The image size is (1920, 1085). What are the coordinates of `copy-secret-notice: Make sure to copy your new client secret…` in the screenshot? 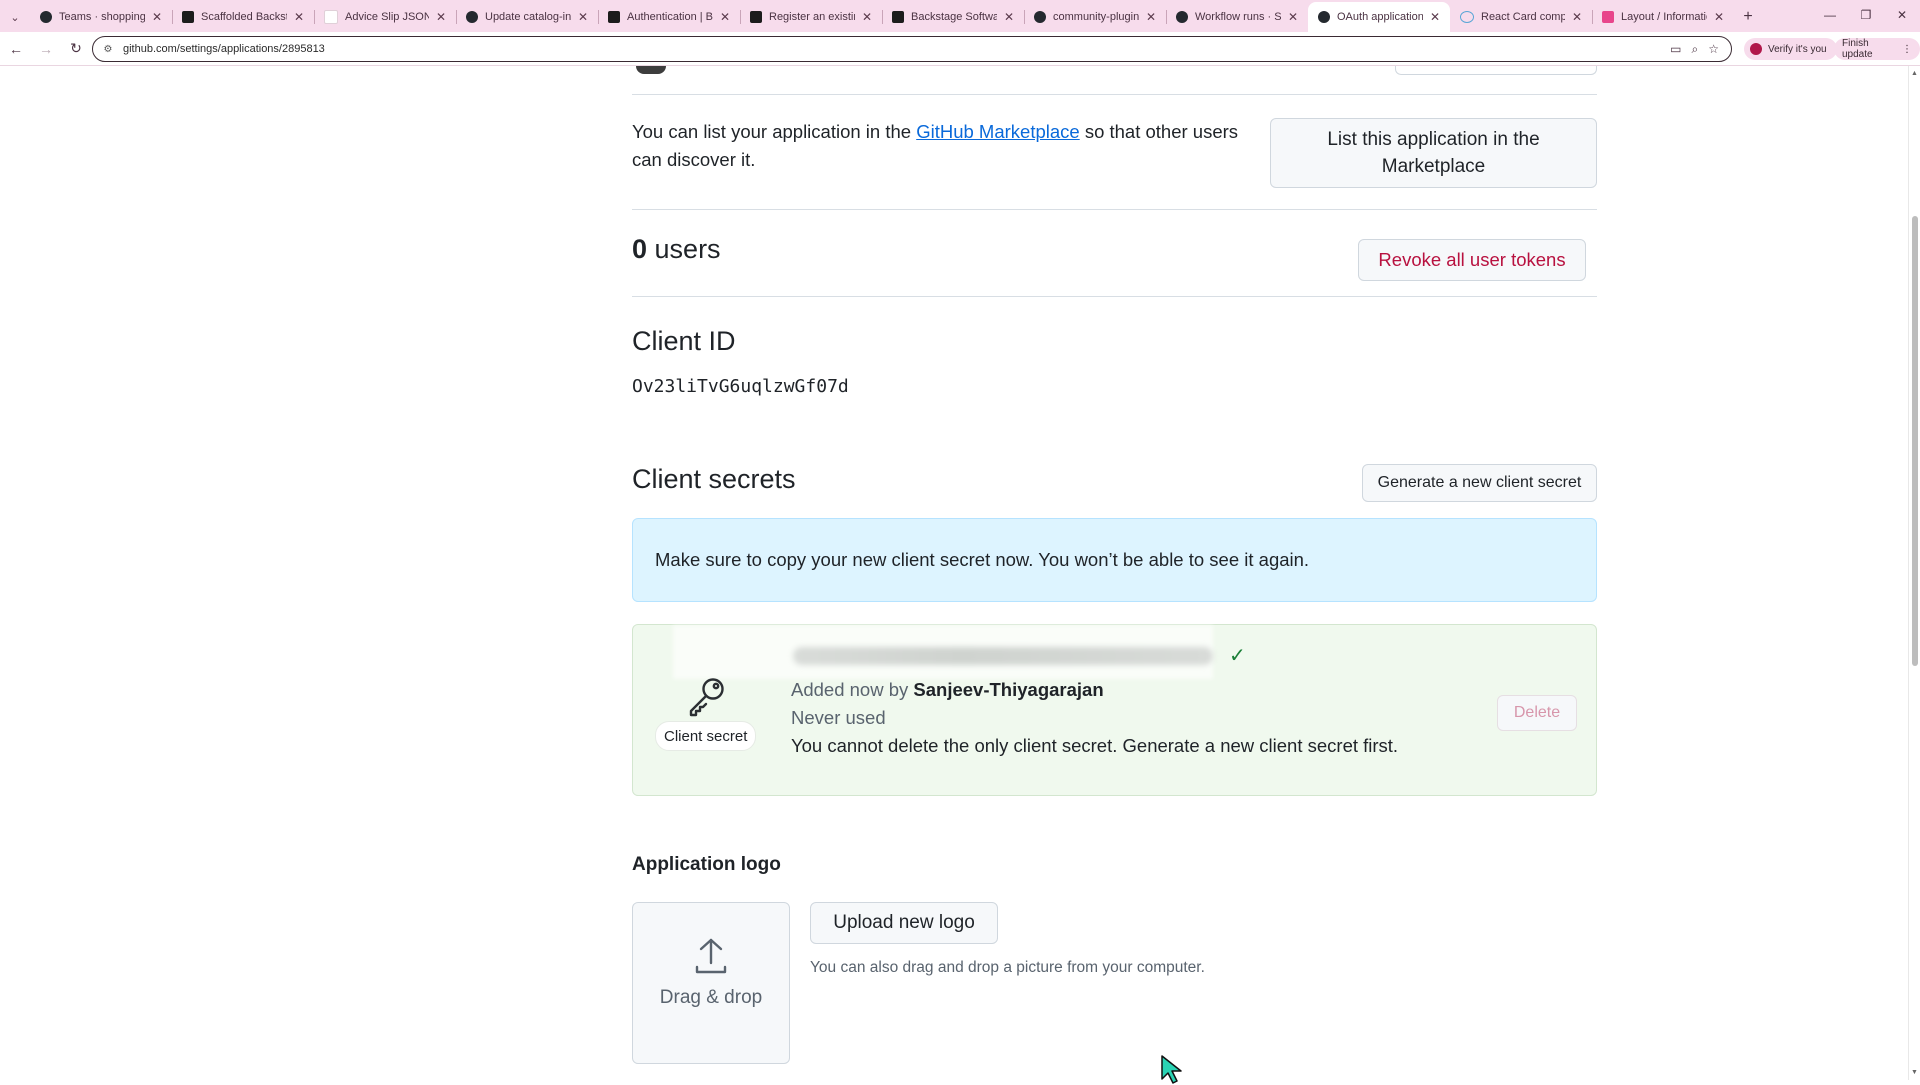 It's located at (1114, 560).